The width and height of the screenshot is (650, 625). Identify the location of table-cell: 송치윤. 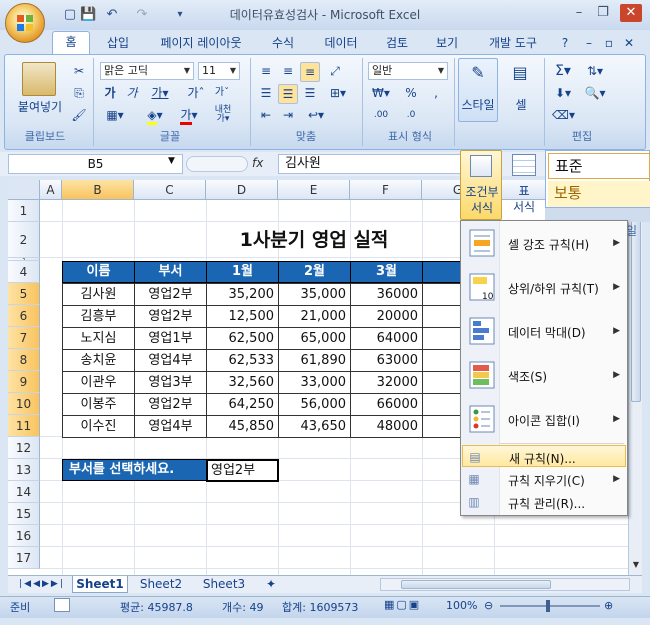
(98, 360).